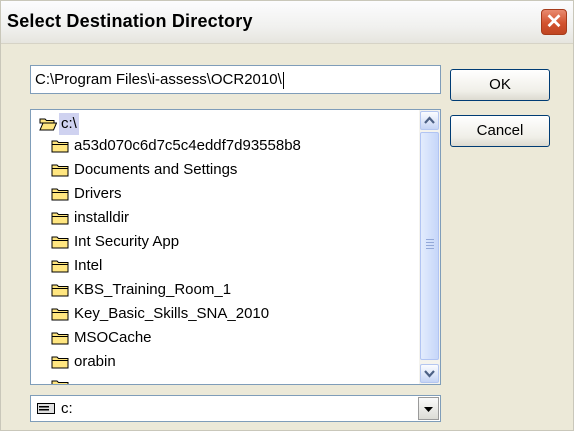 The width and height of the screenshot is (574, 431). I want to click on list-item-label: Intel, so click(88, 265).